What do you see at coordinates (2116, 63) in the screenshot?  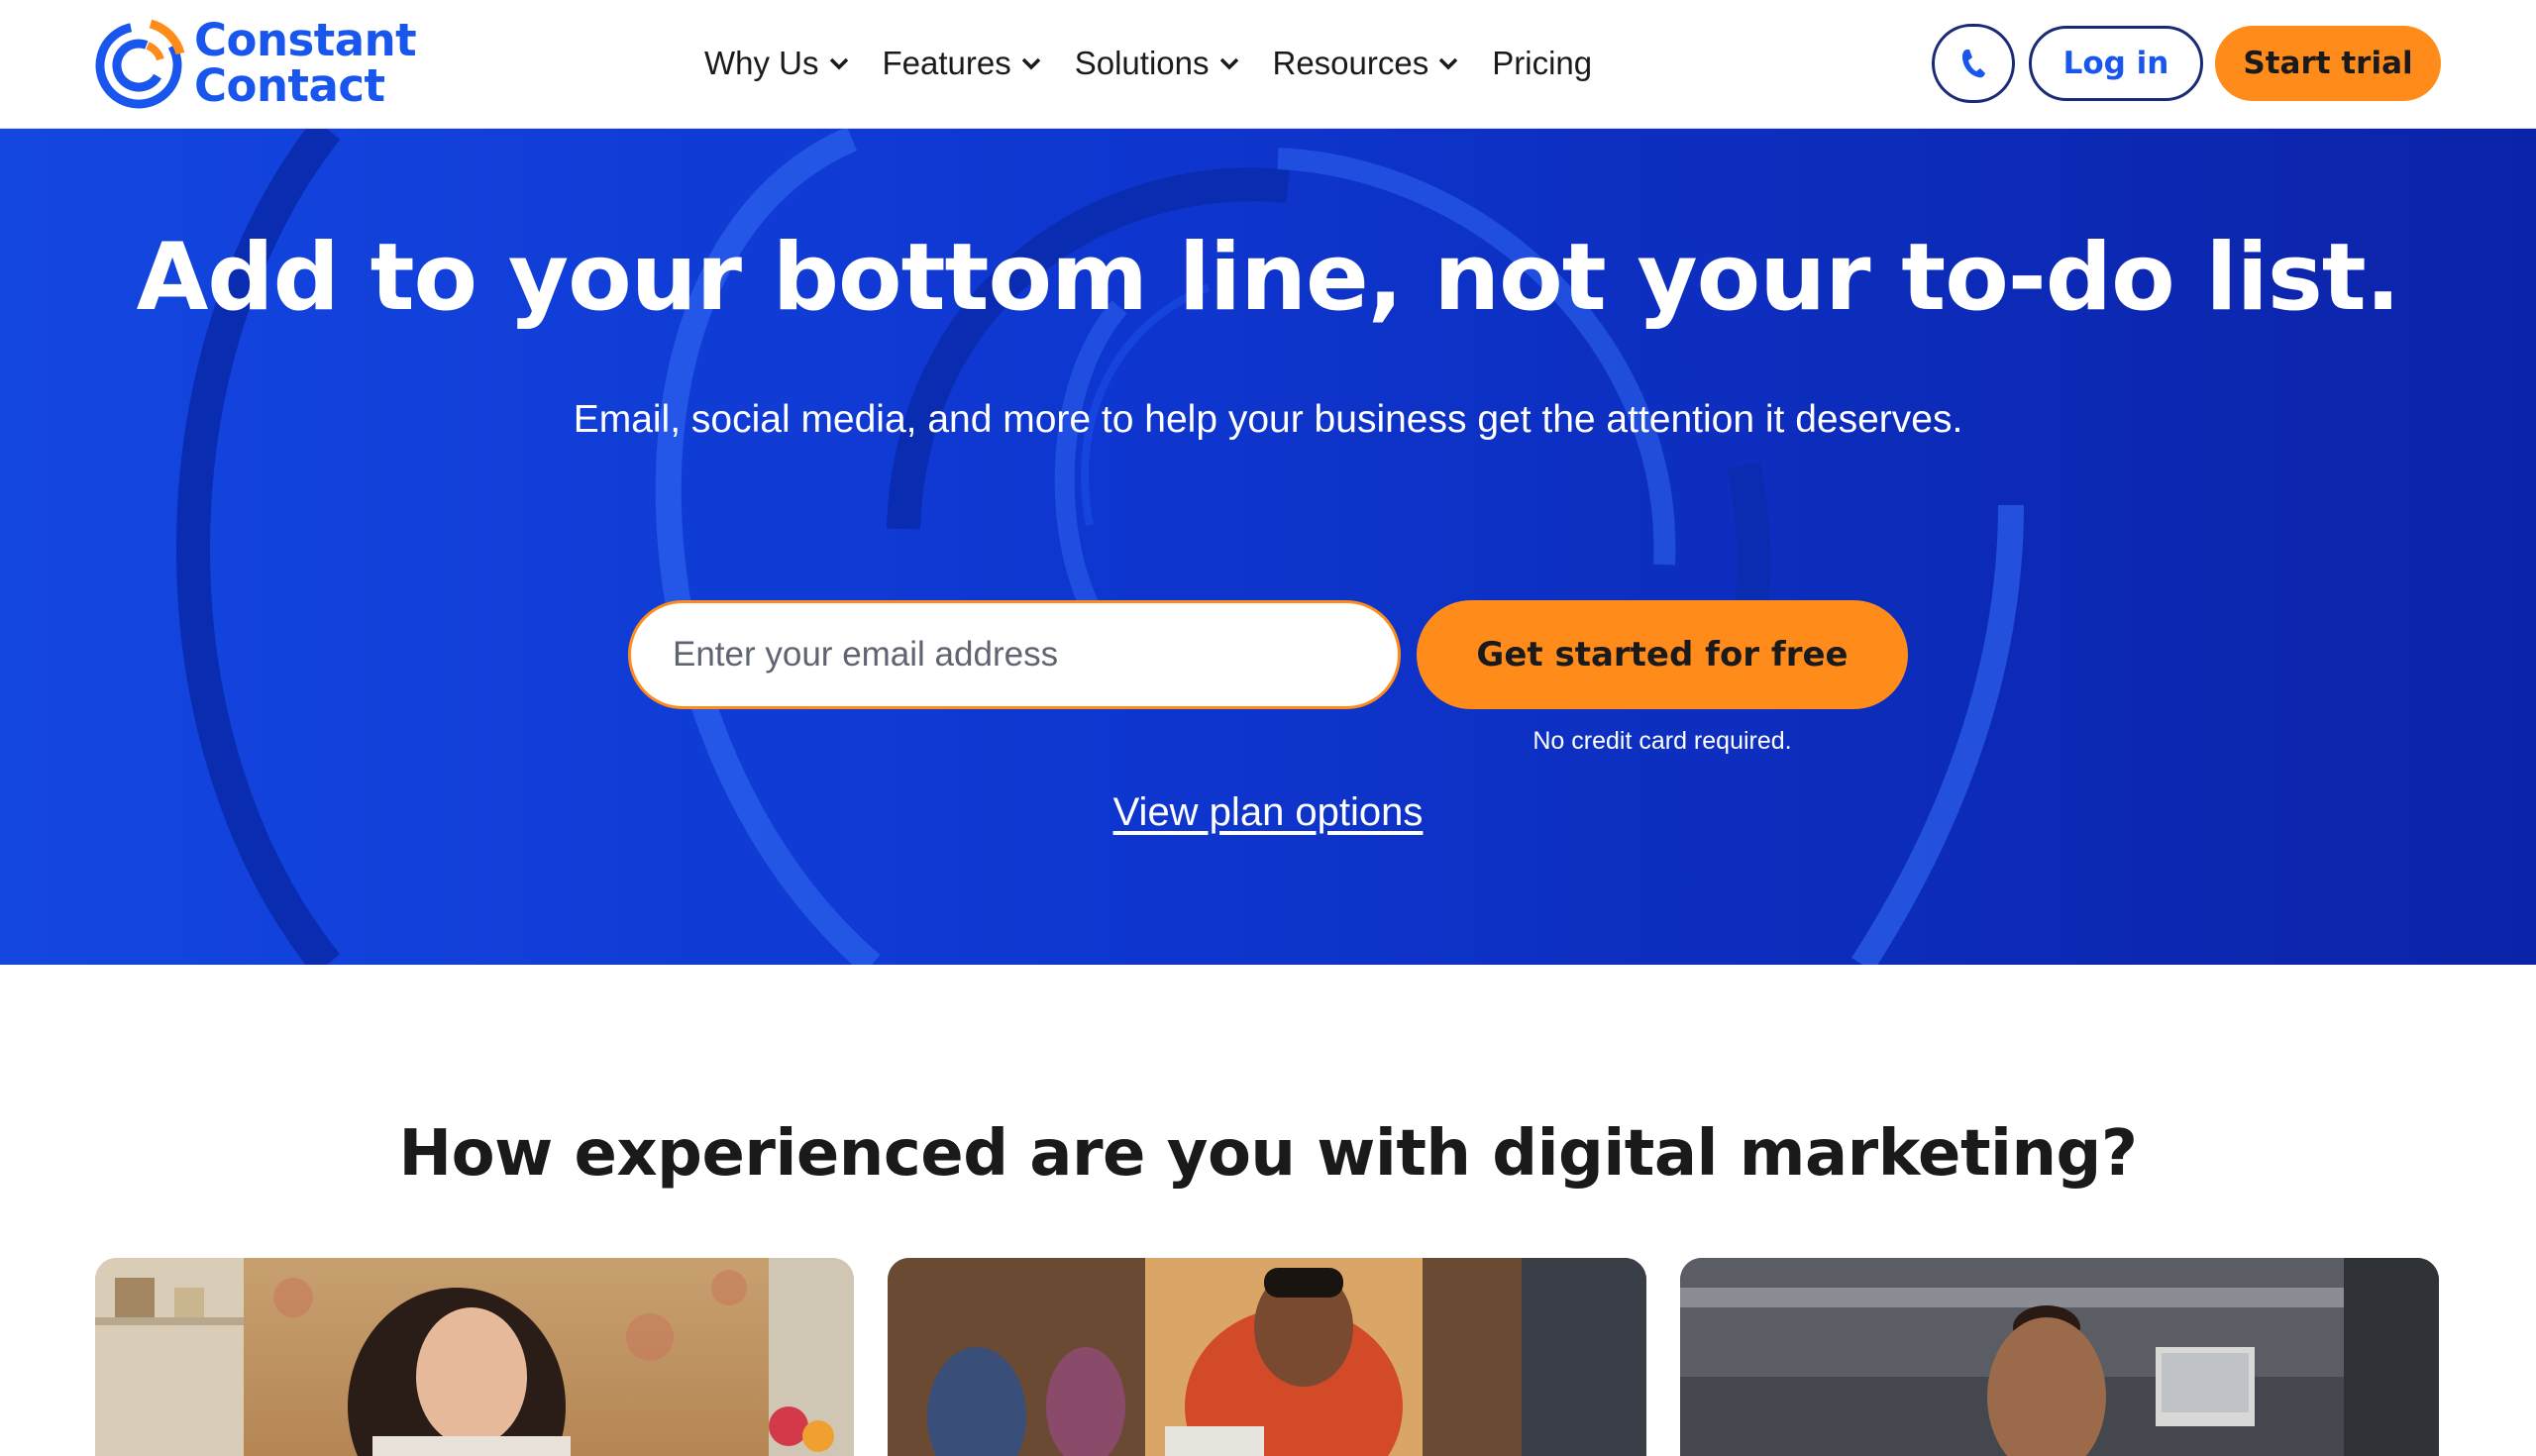 I see `login-button: Log in` at bounding box center [2116, 63].